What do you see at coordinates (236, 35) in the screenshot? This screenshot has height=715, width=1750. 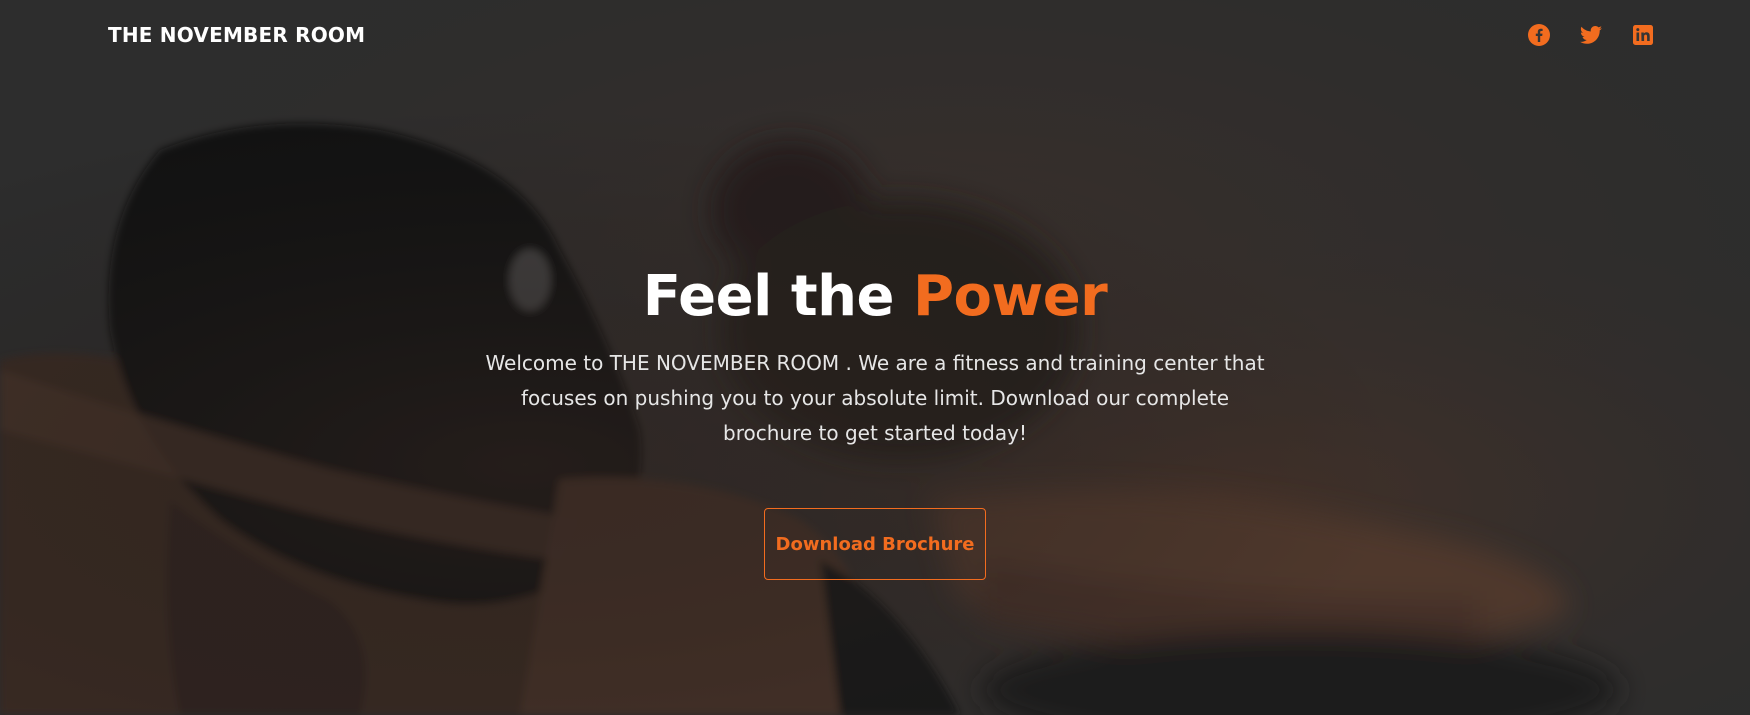 I see `brand-logo-text: THE NOVEMBER ROOM` at bounding box center [236, 35].